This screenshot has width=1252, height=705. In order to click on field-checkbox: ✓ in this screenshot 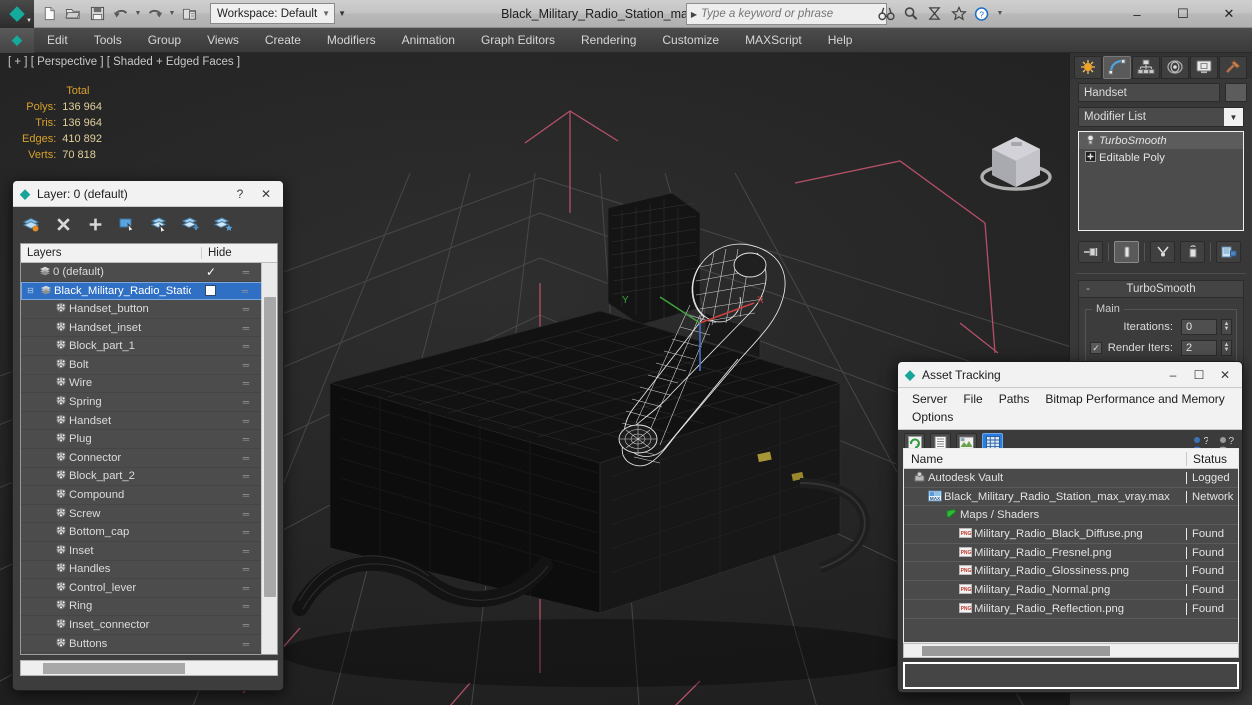, I will do `click(1096, 348)`.